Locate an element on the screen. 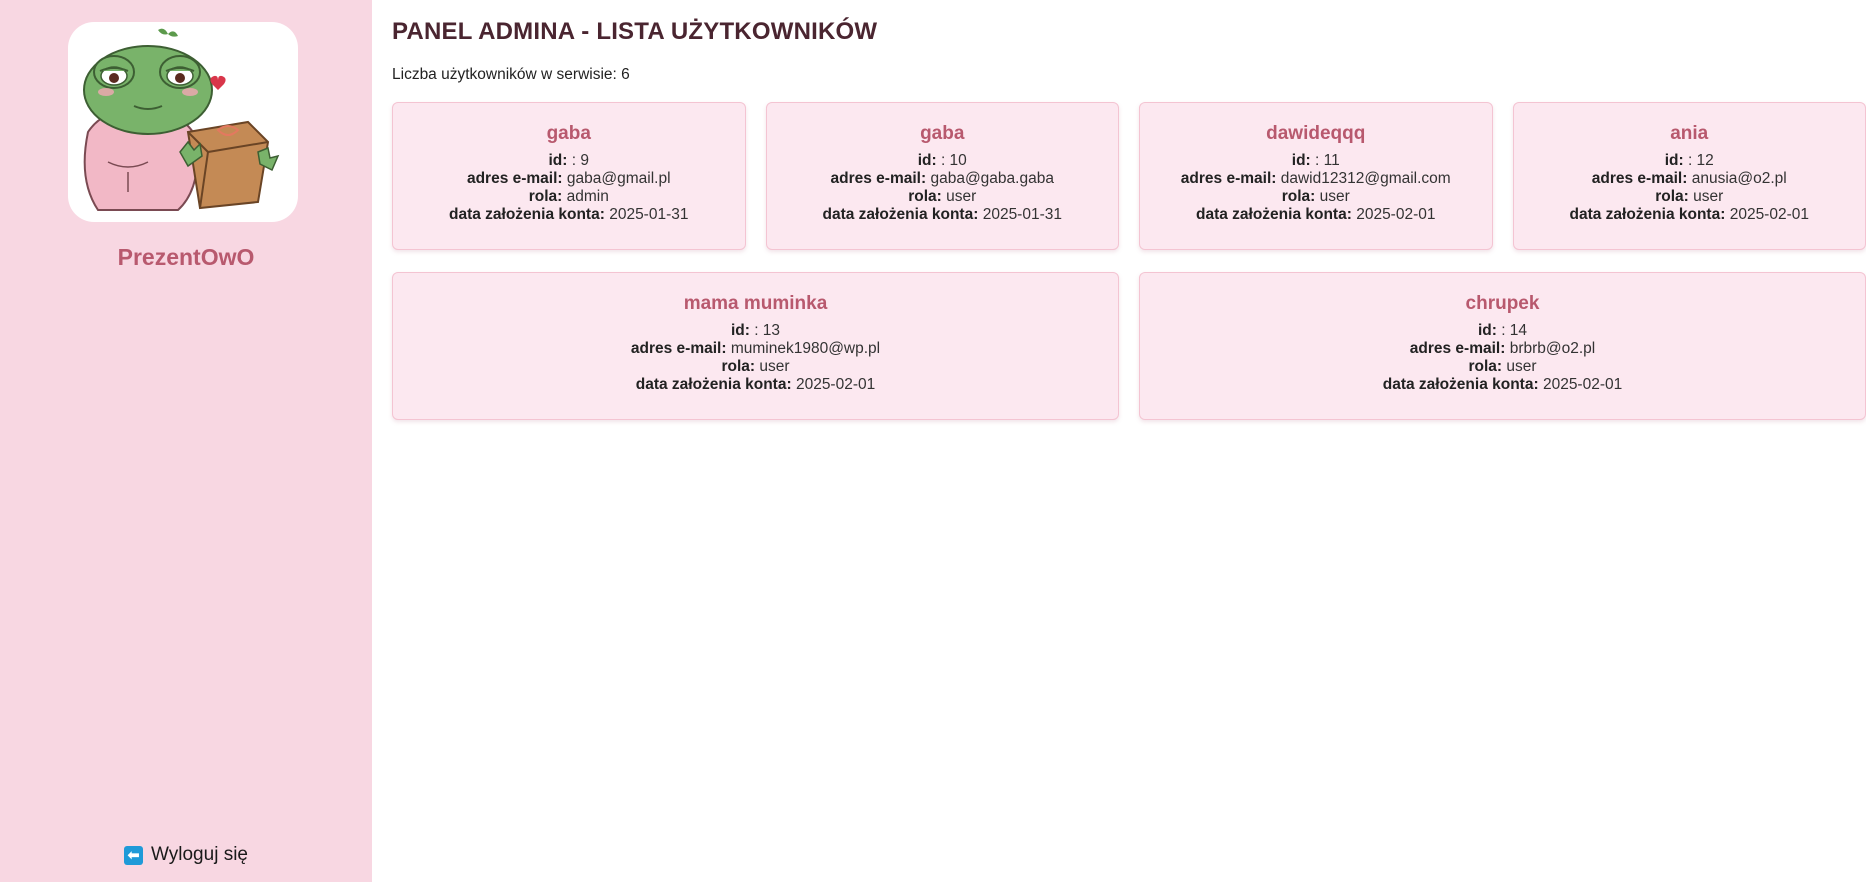 This screenshot has width=1866, height=882. page-title: PANEL ADMINA - LISTA UŻYTKOWNIKÓW is located at coordinates (635, 31).